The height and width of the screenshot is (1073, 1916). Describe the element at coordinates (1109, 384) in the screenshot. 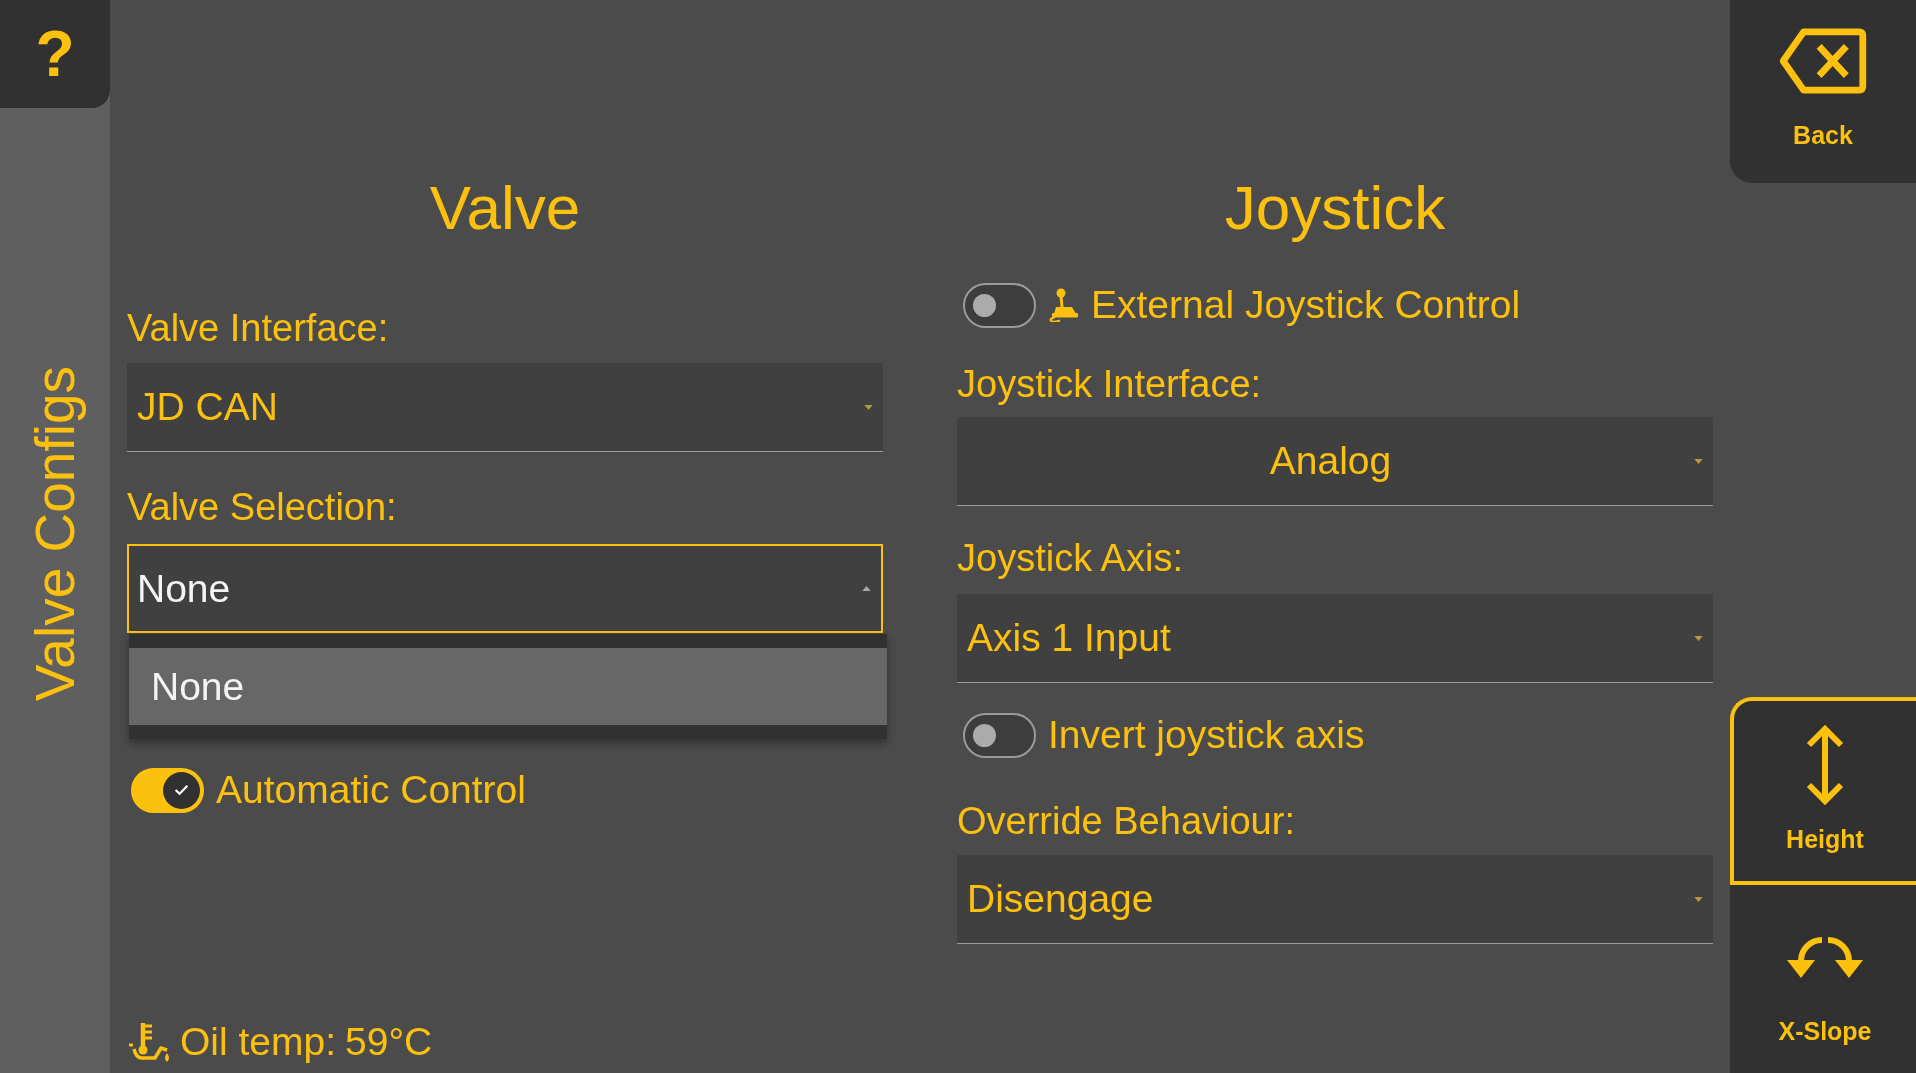

I see `field-label: Joystick Interface:` at that location.